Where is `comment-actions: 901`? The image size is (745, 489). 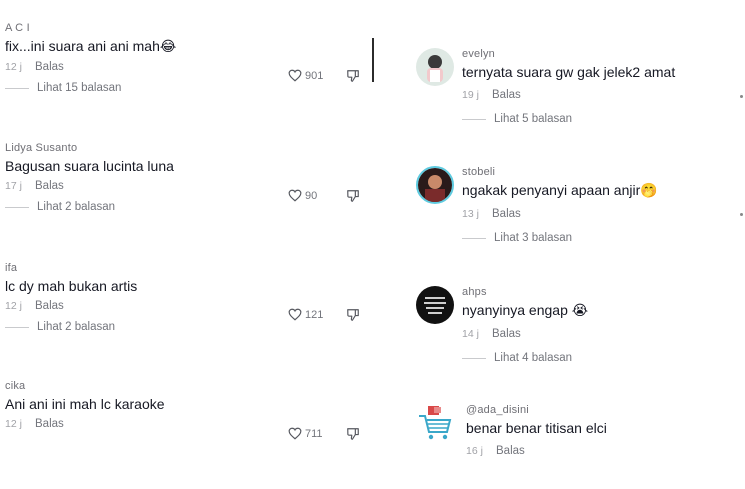 comment-actions: 901 is located at coordinates (323, 75).